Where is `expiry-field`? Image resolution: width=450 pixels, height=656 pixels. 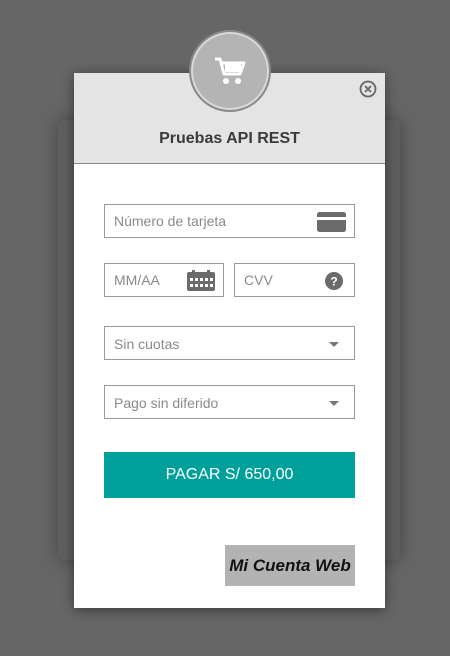
expiry-field is located at coordinates (164, 280).